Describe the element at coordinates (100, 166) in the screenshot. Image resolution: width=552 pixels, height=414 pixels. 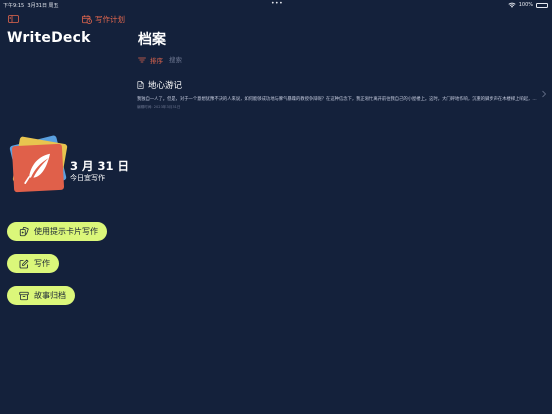
I see `today-date: 3 月 31 日` at that location.